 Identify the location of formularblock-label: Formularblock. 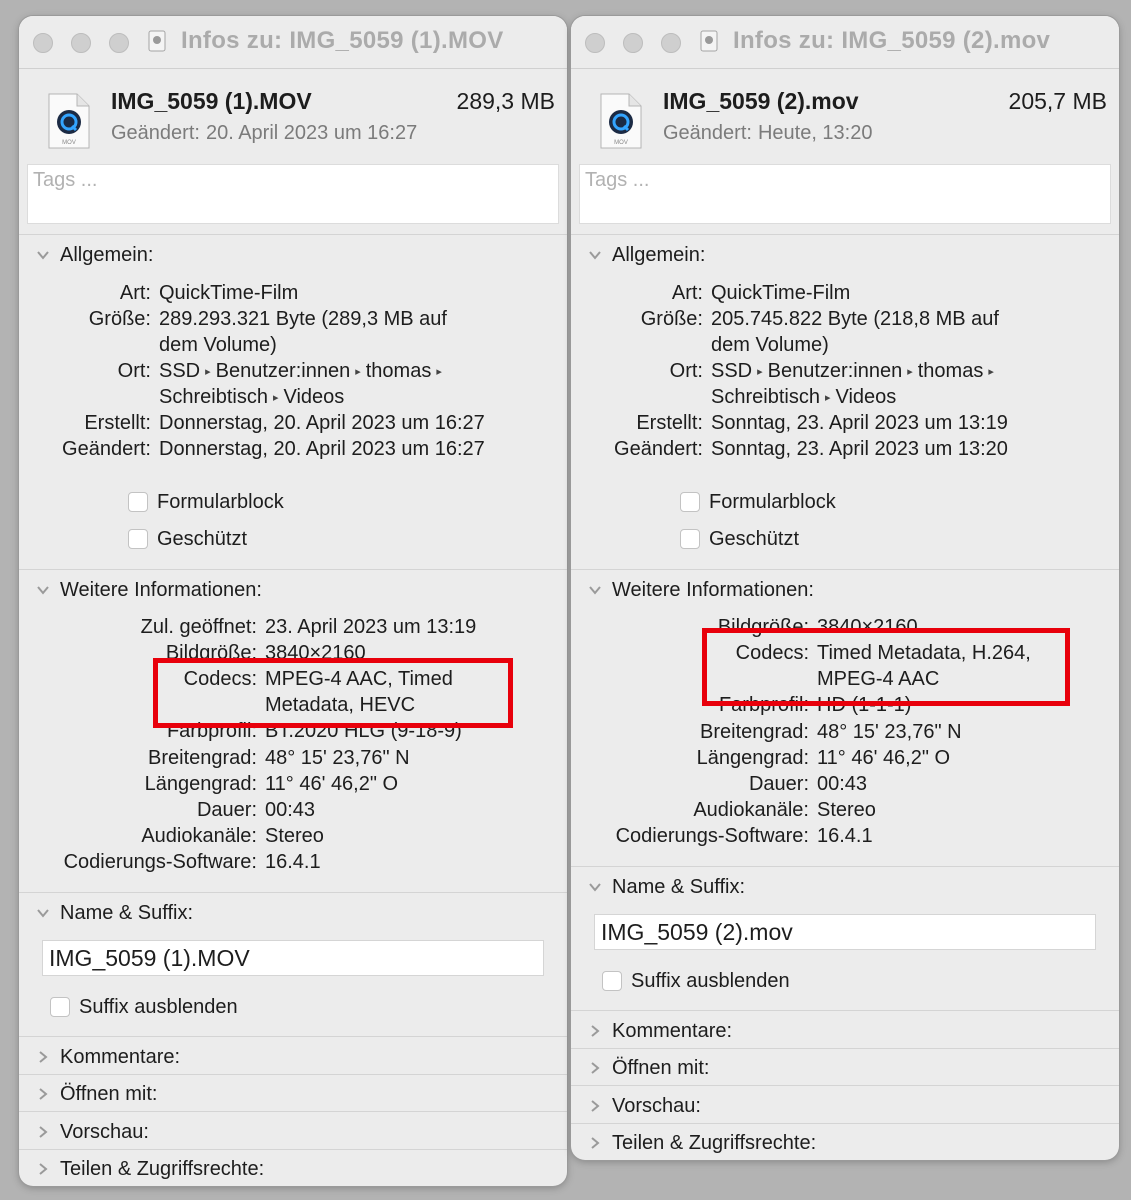
(220, 502).